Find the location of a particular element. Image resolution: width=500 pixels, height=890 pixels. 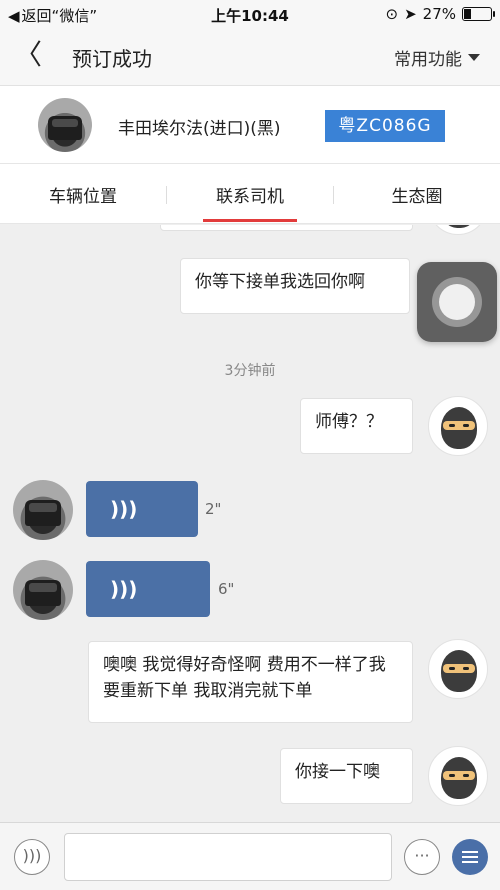

input-bar: ))) ··· is located at coordinates (250, 856).